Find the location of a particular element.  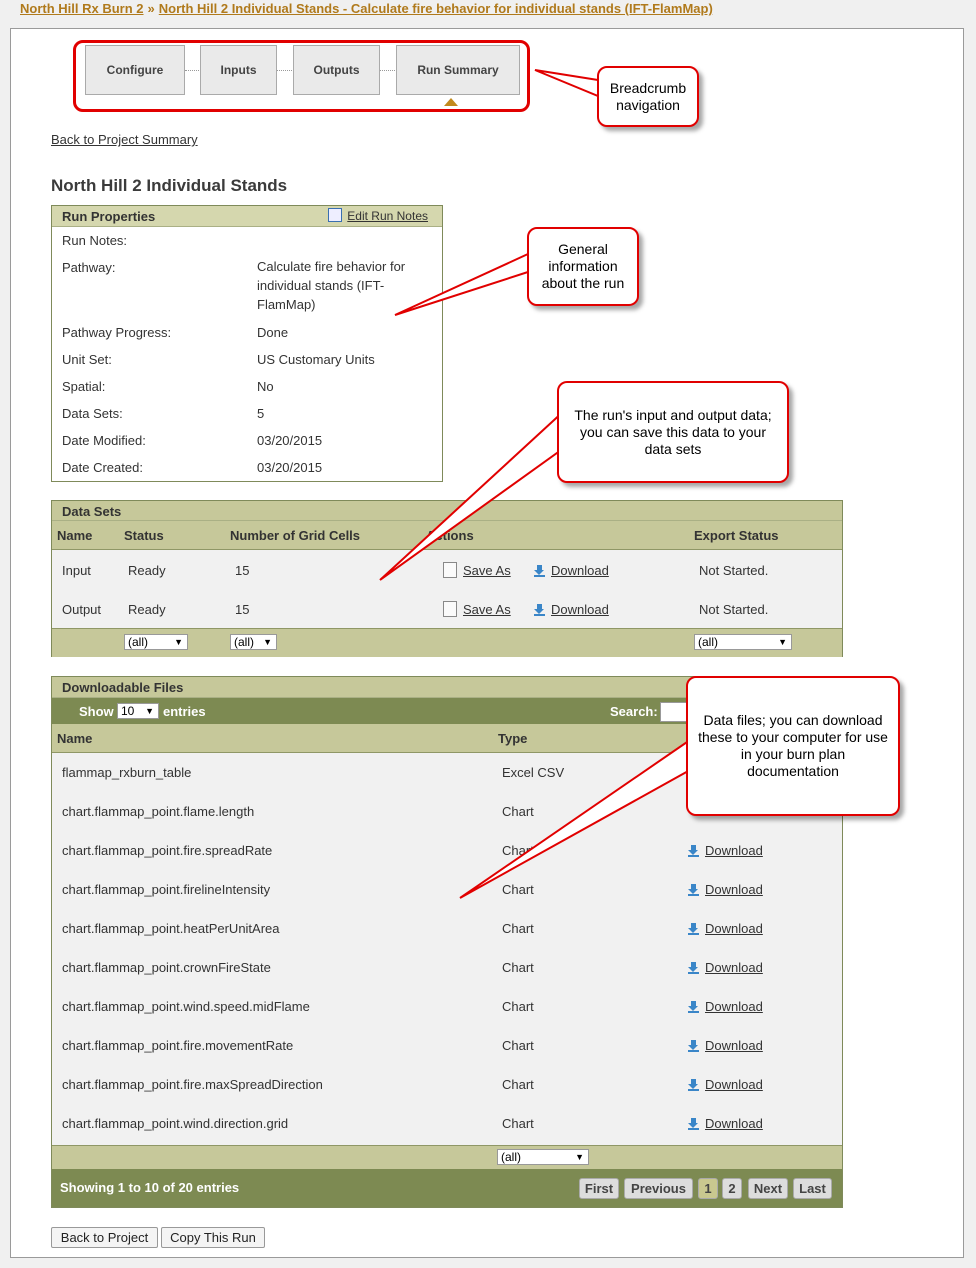

breadcrumb-callout: Breadcrumb navigation is located at coordinates (648, 96).